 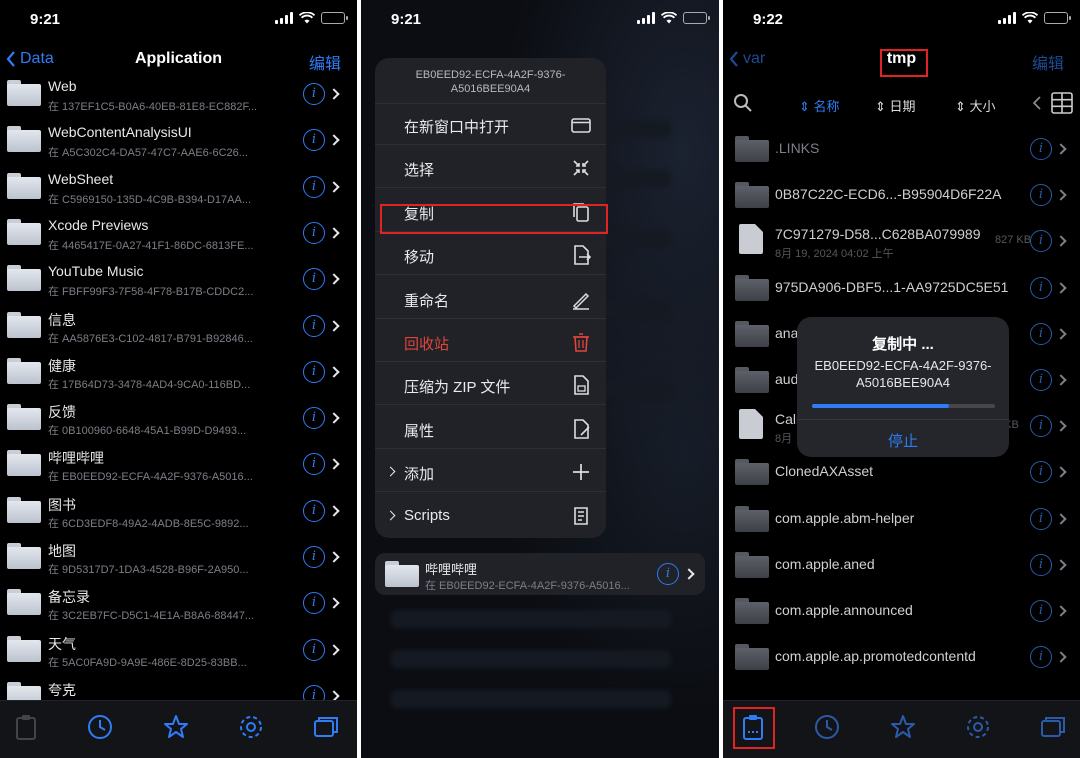 I want to click on list-item: 哔哩哔哩在 EB0EED92-ECFA-4A2F-9376-A5016... i, so click(x=178, y=465).